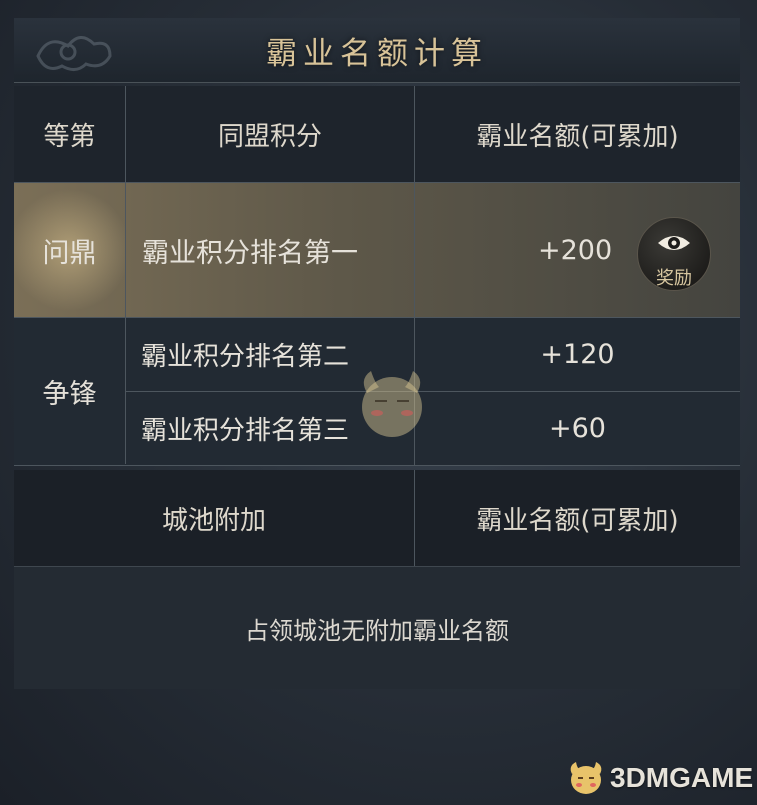 Image resolution: width=757 pixels, height=805 pixels. What do you see at coordinates (214, 518) in the screenshot?
I see `city-header-left: 城池附加` at bounding box center [214, 518].